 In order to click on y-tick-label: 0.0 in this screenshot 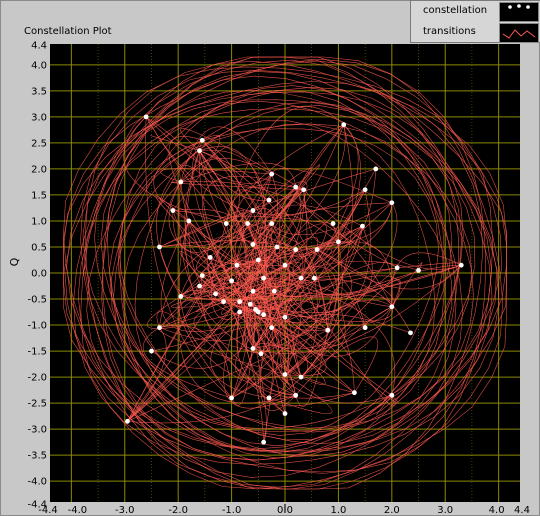, I will do `click(39, 274)`.